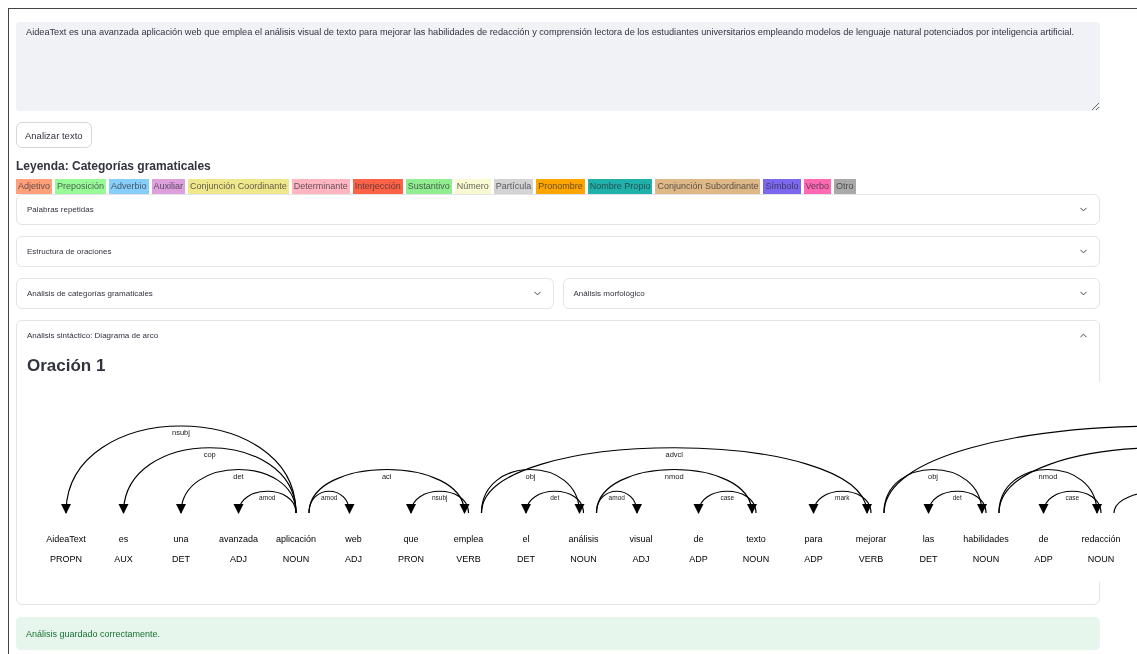 This screenshot has width=1137, height=654. I want to click on category-tag: Número, so click(472, 186).